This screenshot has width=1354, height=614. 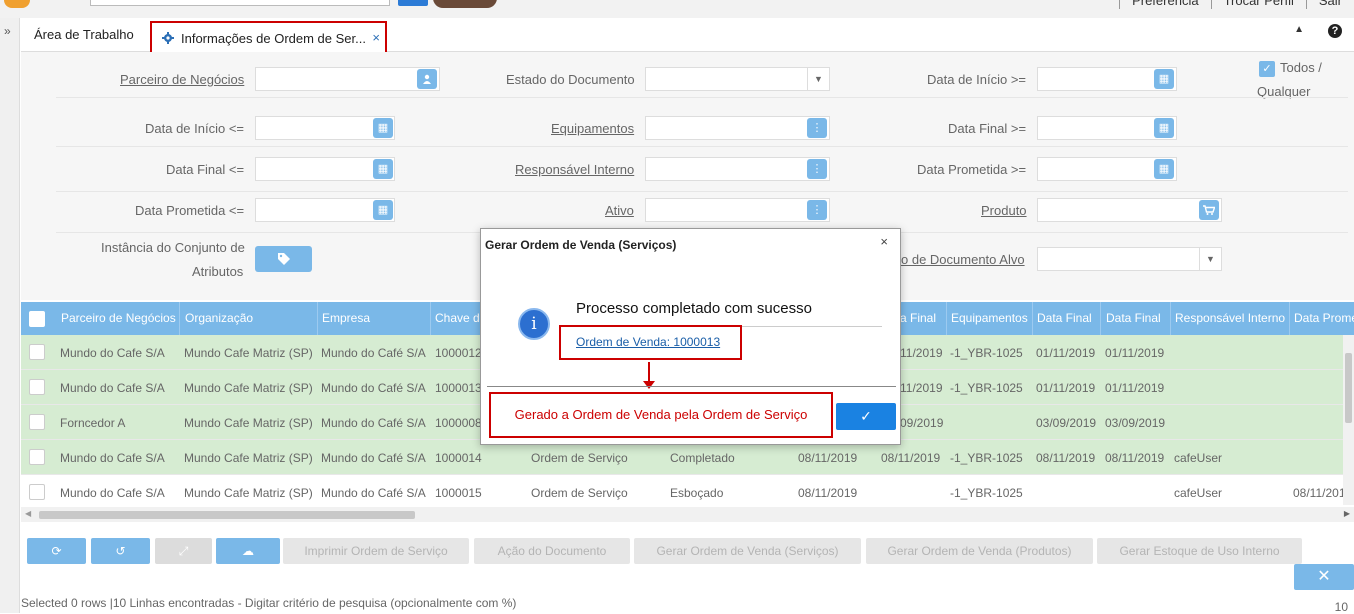 What do you see at coordinates (268, 38) in the screenshot?
I see `tab-informacoes-ordem-servico: Informações de Ordem de Ser... ×` at bounding box center [268, 38].